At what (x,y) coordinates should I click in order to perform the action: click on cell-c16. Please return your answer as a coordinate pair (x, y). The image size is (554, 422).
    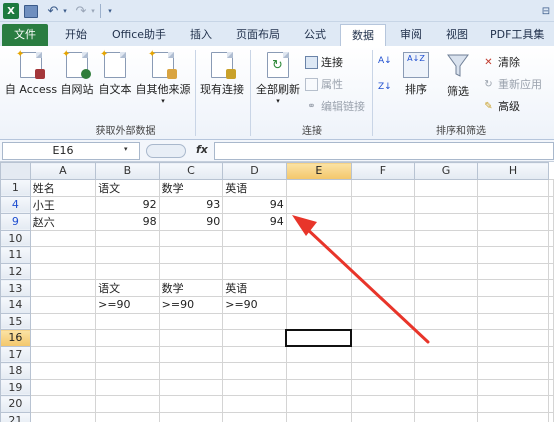
    Looking at the image, I should click on (191, 338).